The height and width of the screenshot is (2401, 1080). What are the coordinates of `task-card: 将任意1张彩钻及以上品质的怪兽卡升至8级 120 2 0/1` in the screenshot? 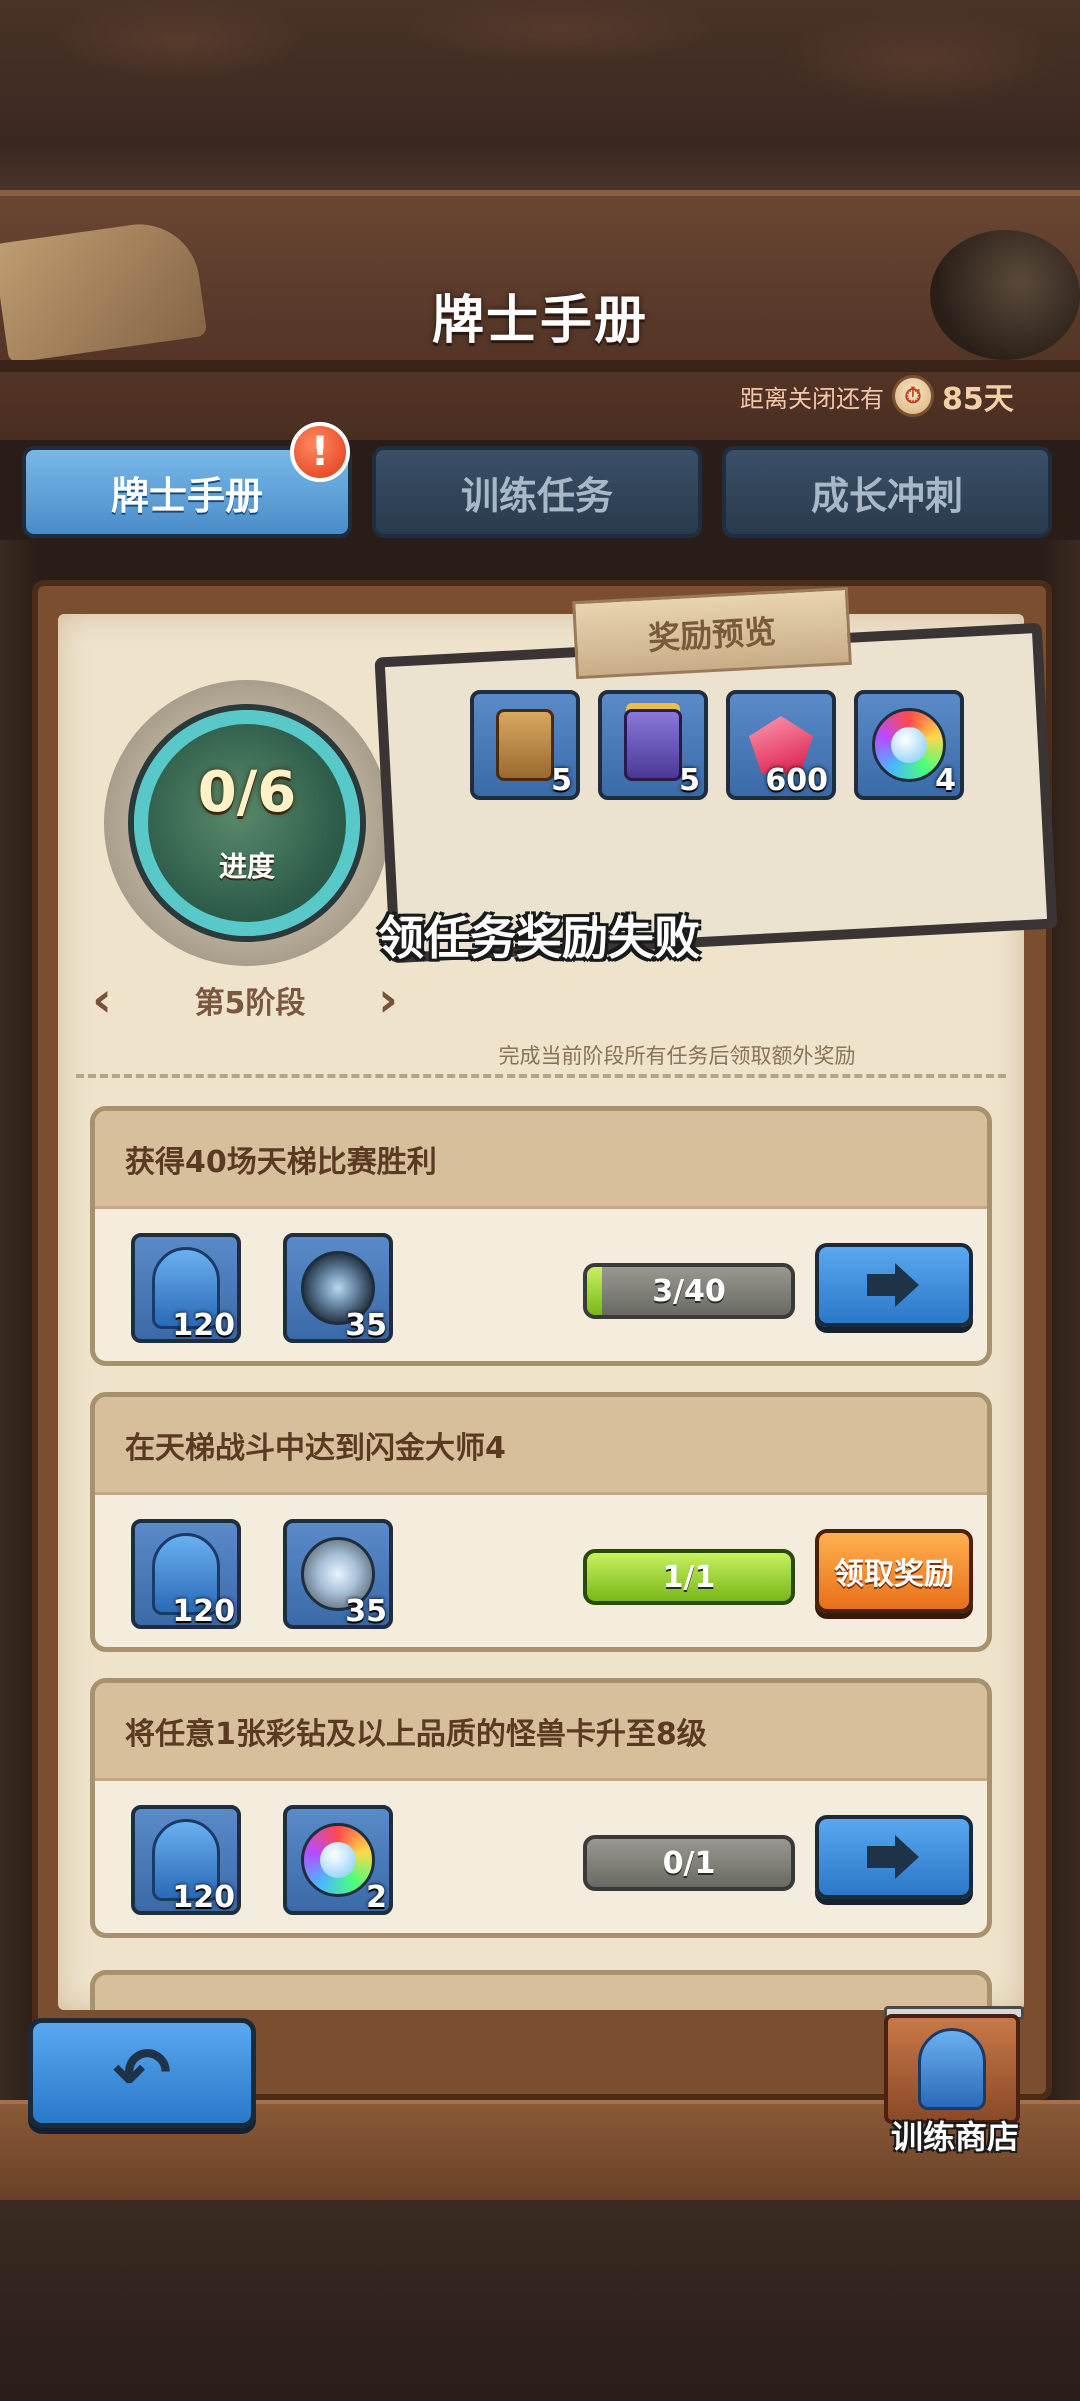 It's located at (541, 1808).